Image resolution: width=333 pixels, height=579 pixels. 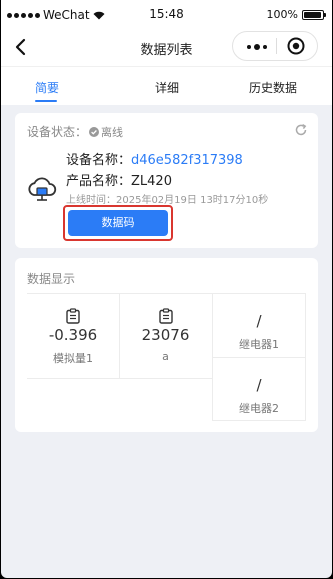 What do you see at coordinates (301, 130) in the screenshot?
I see `refresh-icon` at bounding box center [301, 130].